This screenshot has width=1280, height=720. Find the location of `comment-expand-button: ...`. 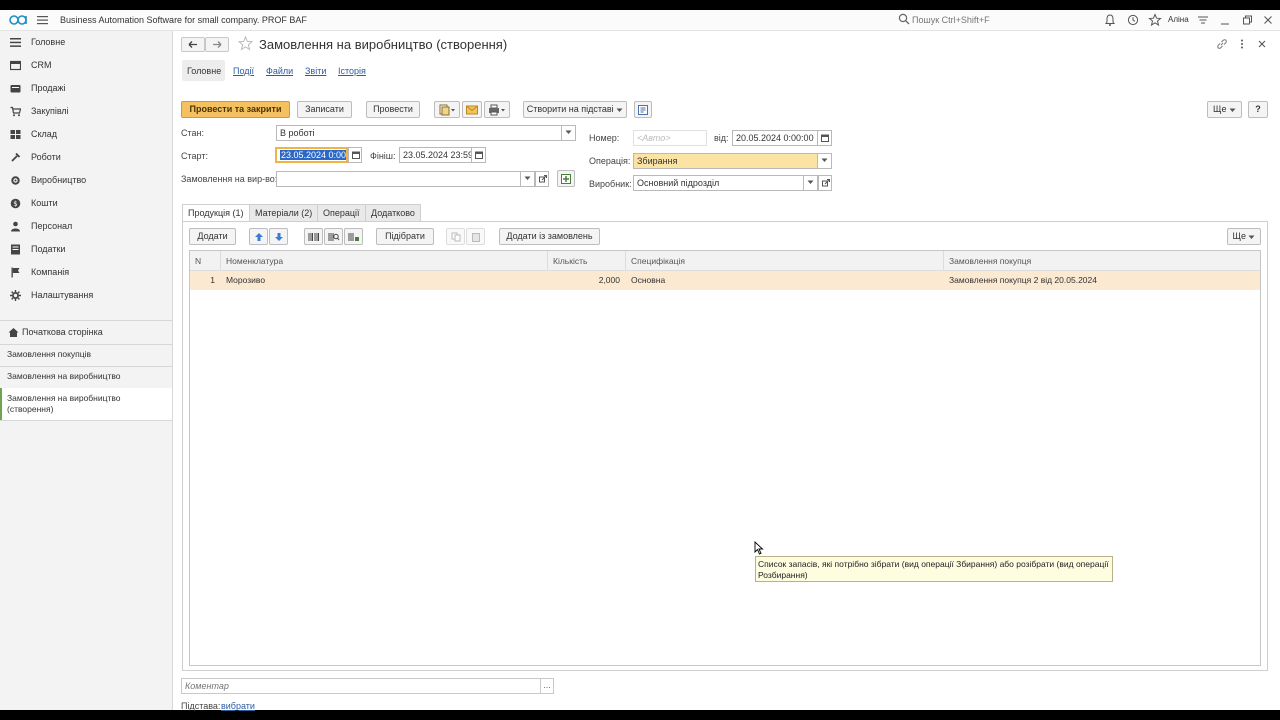

comment-expand-button: ... is located at coordinates (547, 686).